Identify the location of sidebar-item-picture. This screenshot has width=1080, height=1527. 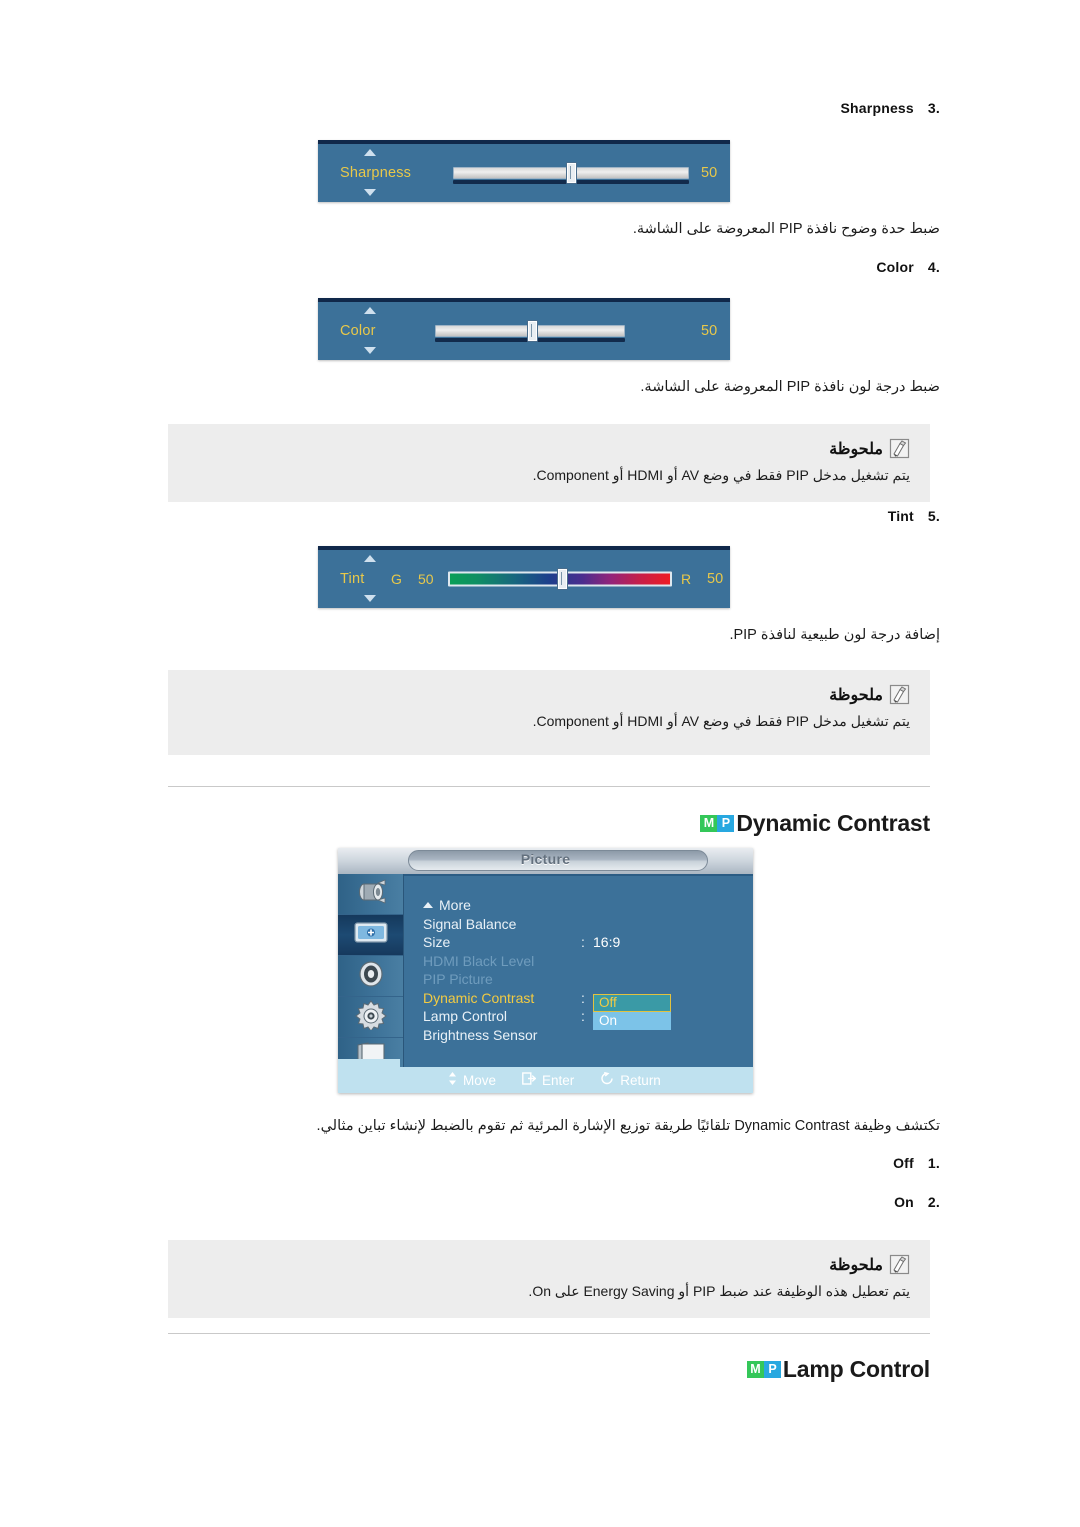
(370, 935).